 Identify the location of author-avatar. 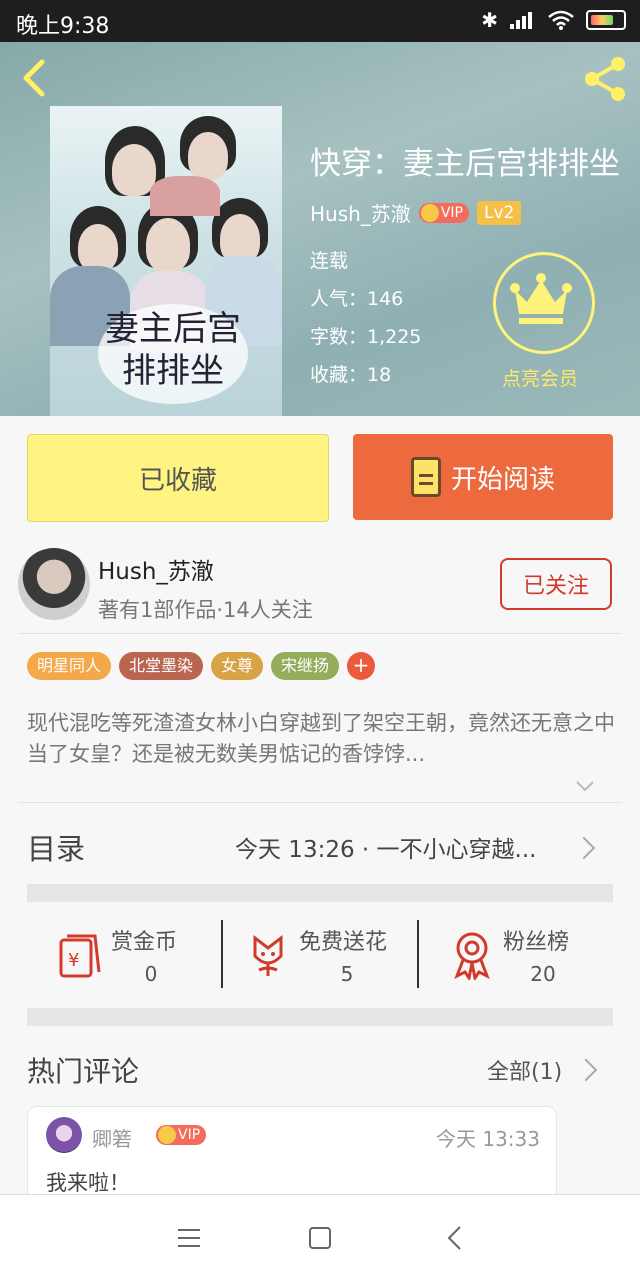
(54, 584).